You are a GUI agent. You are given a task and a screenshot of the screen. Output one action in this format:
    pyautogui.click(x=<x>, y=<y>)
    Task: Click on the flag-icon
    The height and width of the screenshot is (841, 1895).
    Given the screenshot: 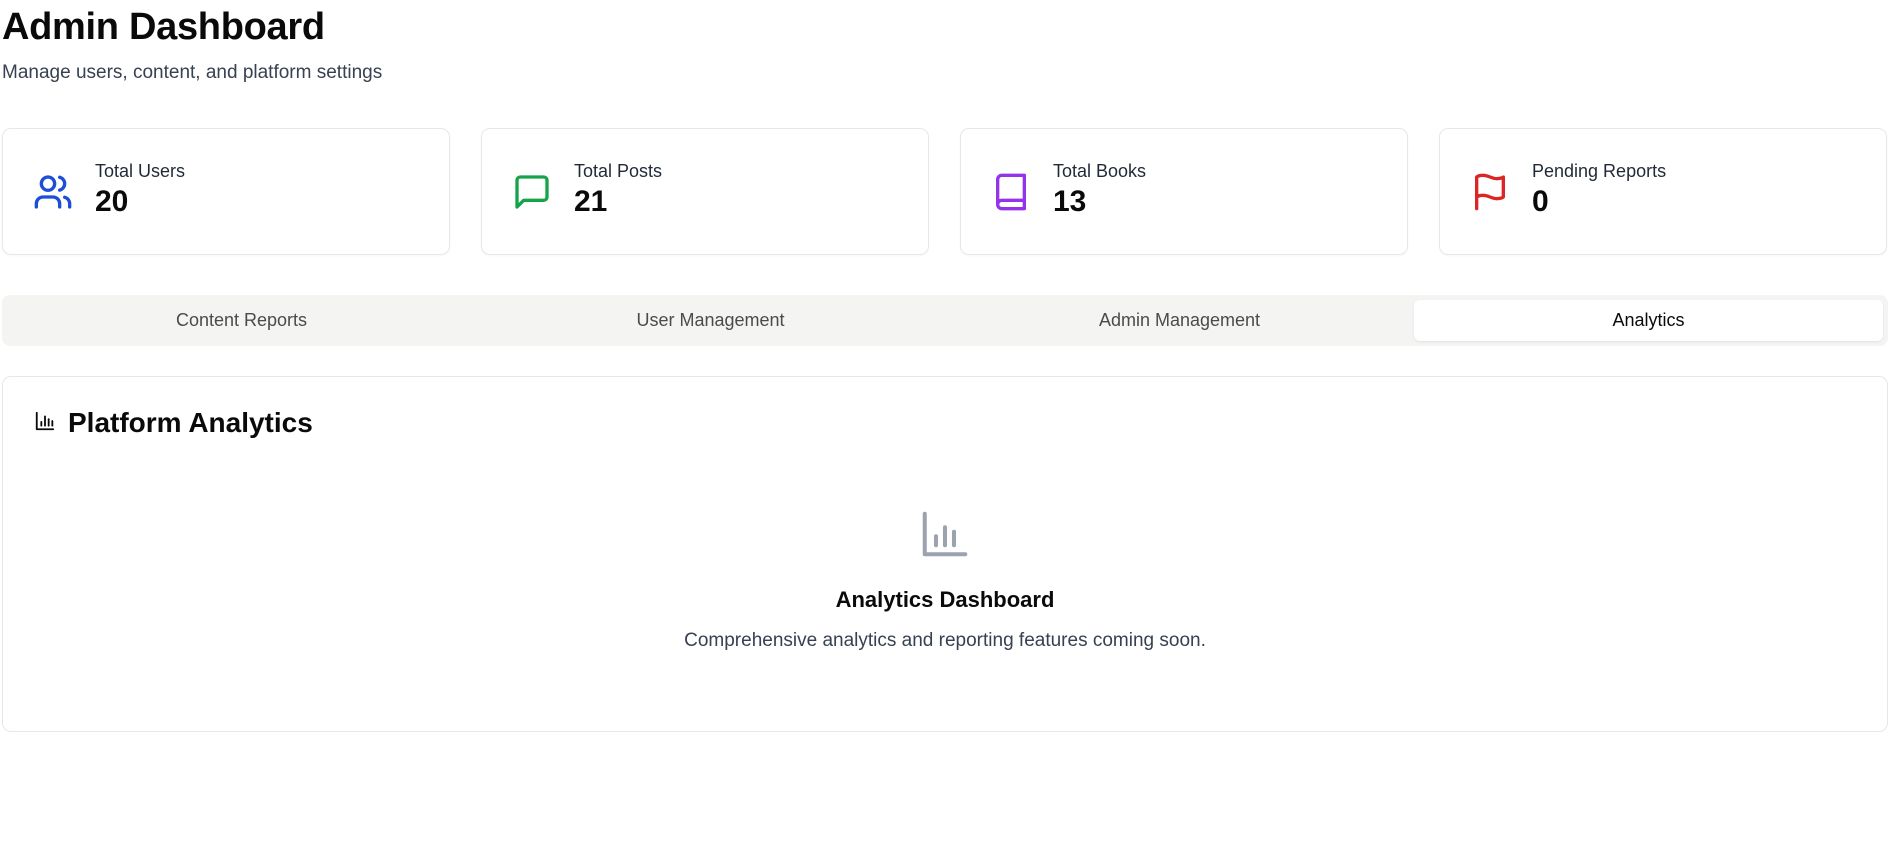 What is the action you would take?
    pyautogui.click(x=1490, y=192)
    